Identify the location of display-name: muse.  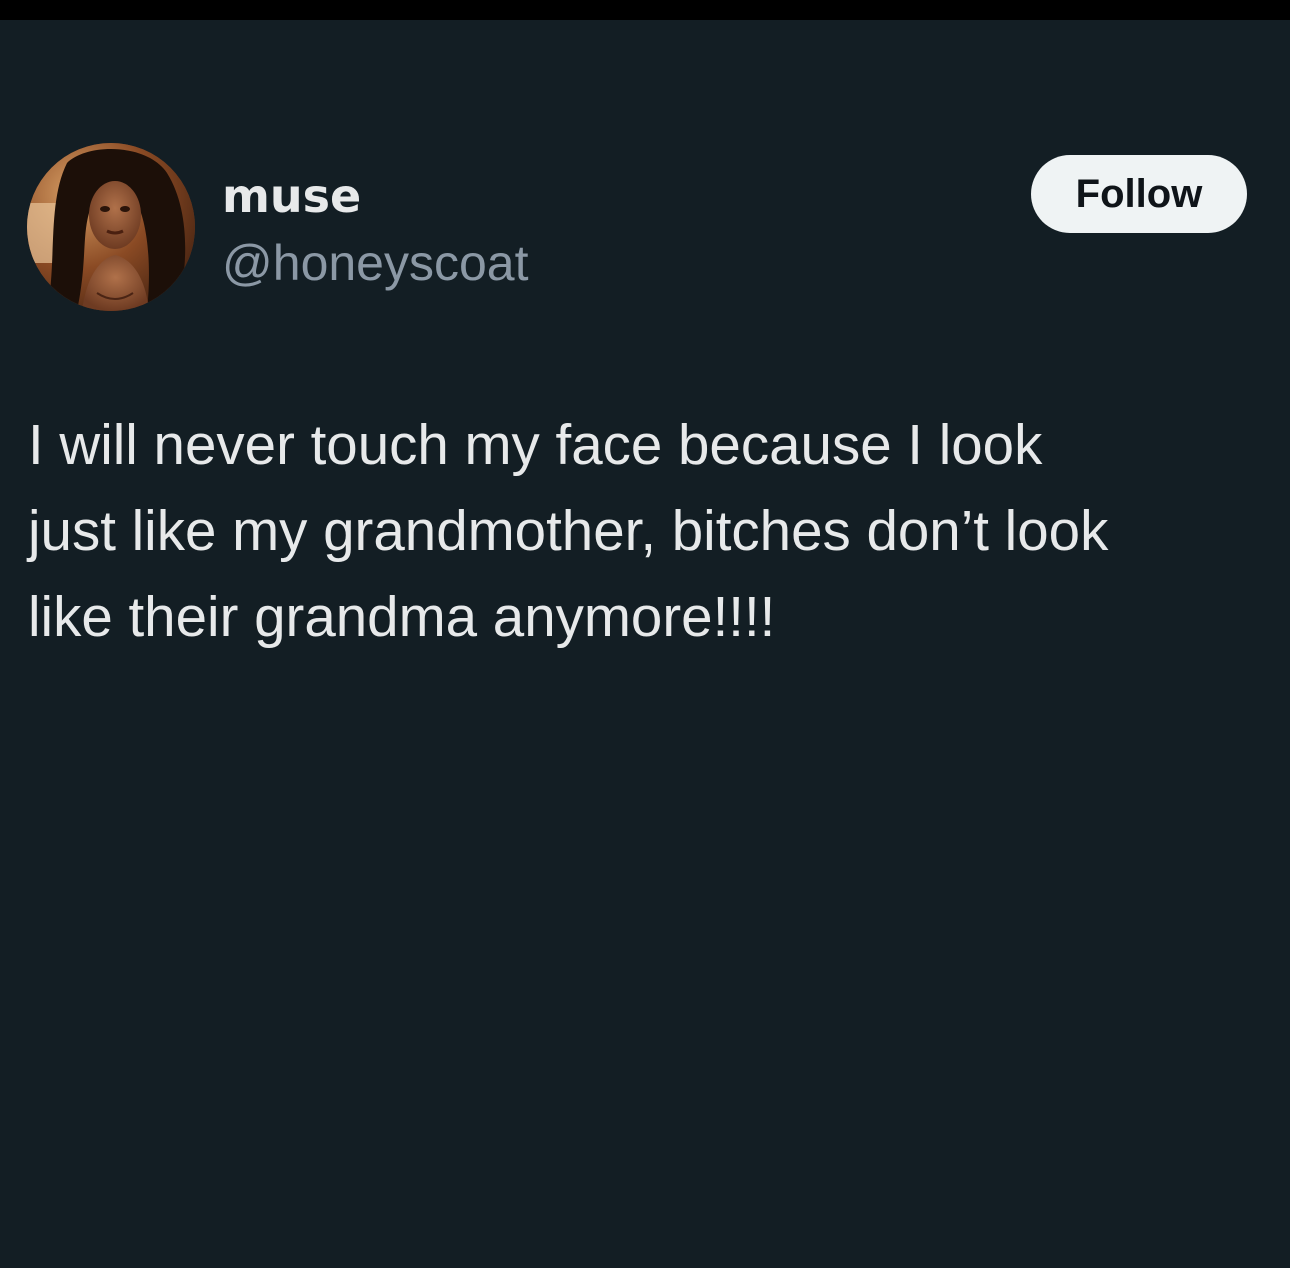
(291, 196).